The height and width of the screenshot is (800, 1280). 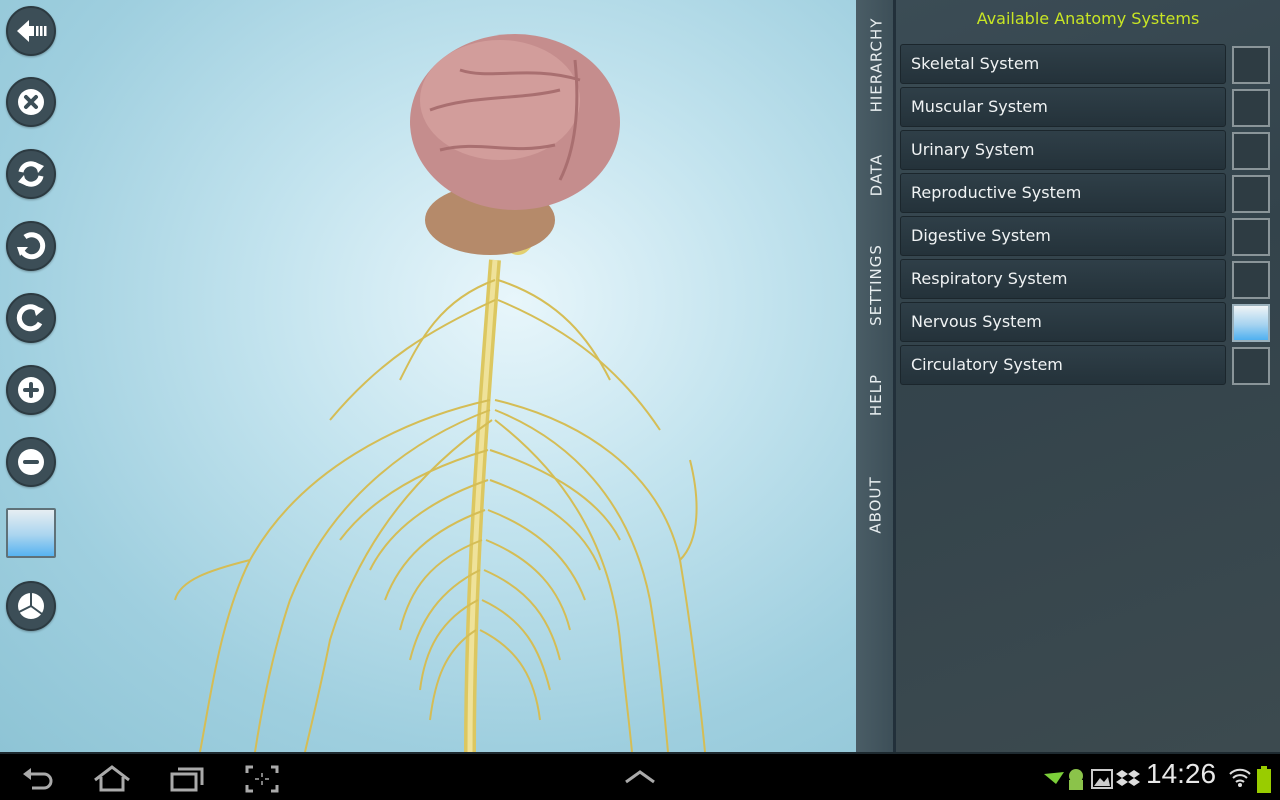 I want to click on system-nav-bar, so click(x=640, y=776).